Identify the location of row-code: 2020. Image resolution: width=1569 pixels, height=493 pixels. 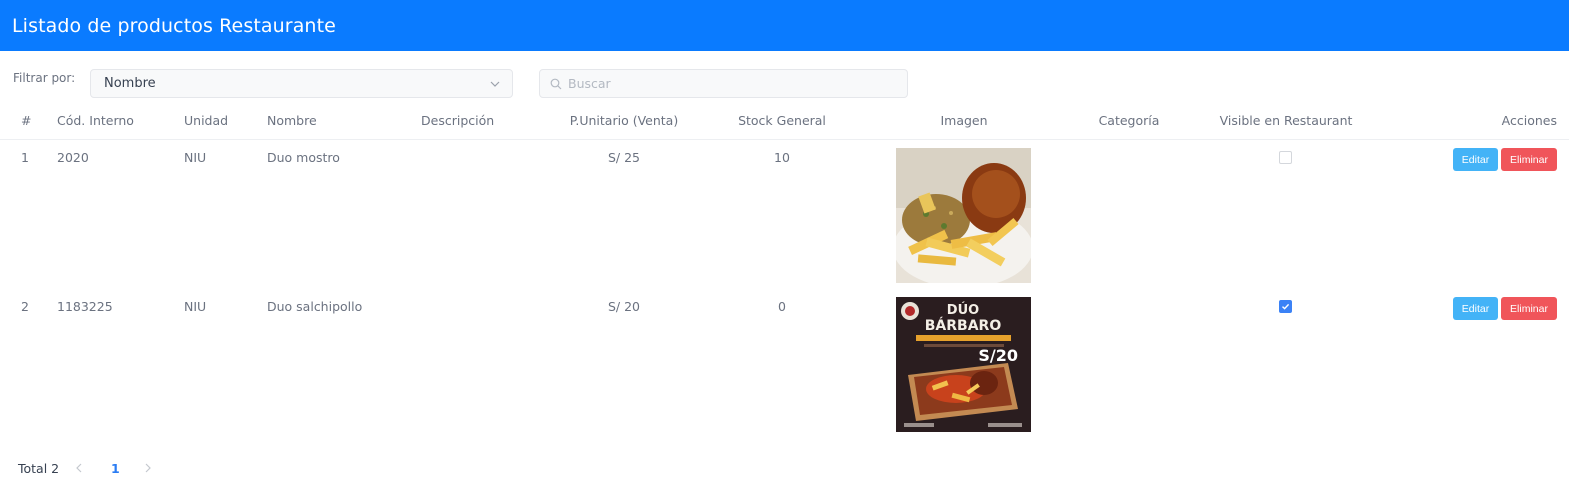
(73, 157).